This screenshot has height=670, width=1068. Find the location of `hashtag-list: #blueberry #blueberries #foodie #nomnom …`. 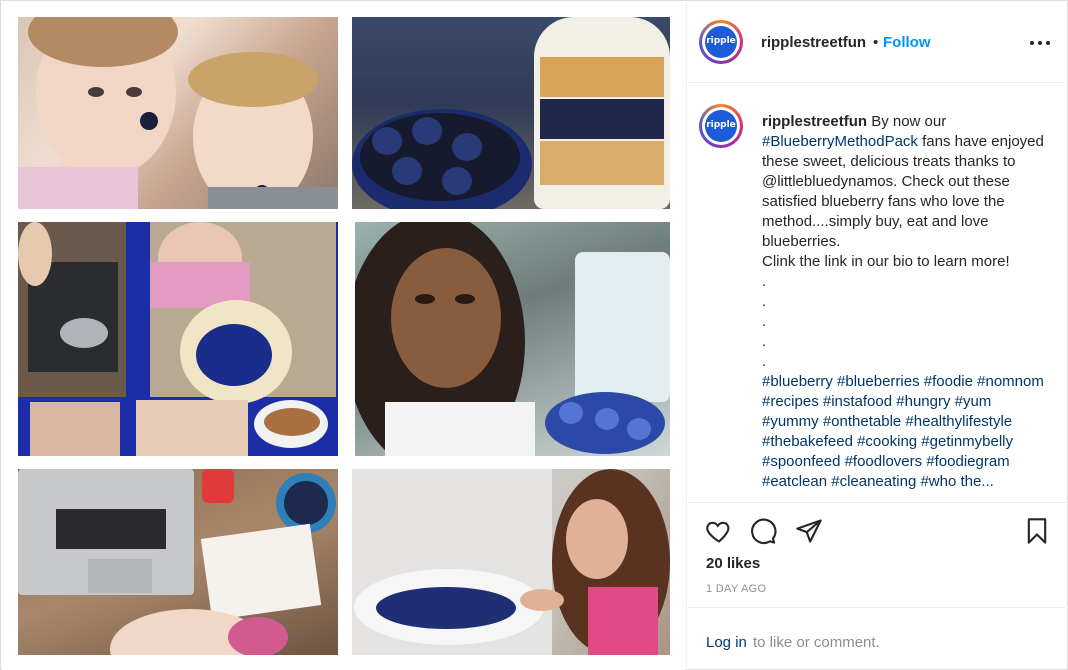

hashtag-list: #blueberry #blueberries #foodie #nomnom … is located at coordinates (905, 431).